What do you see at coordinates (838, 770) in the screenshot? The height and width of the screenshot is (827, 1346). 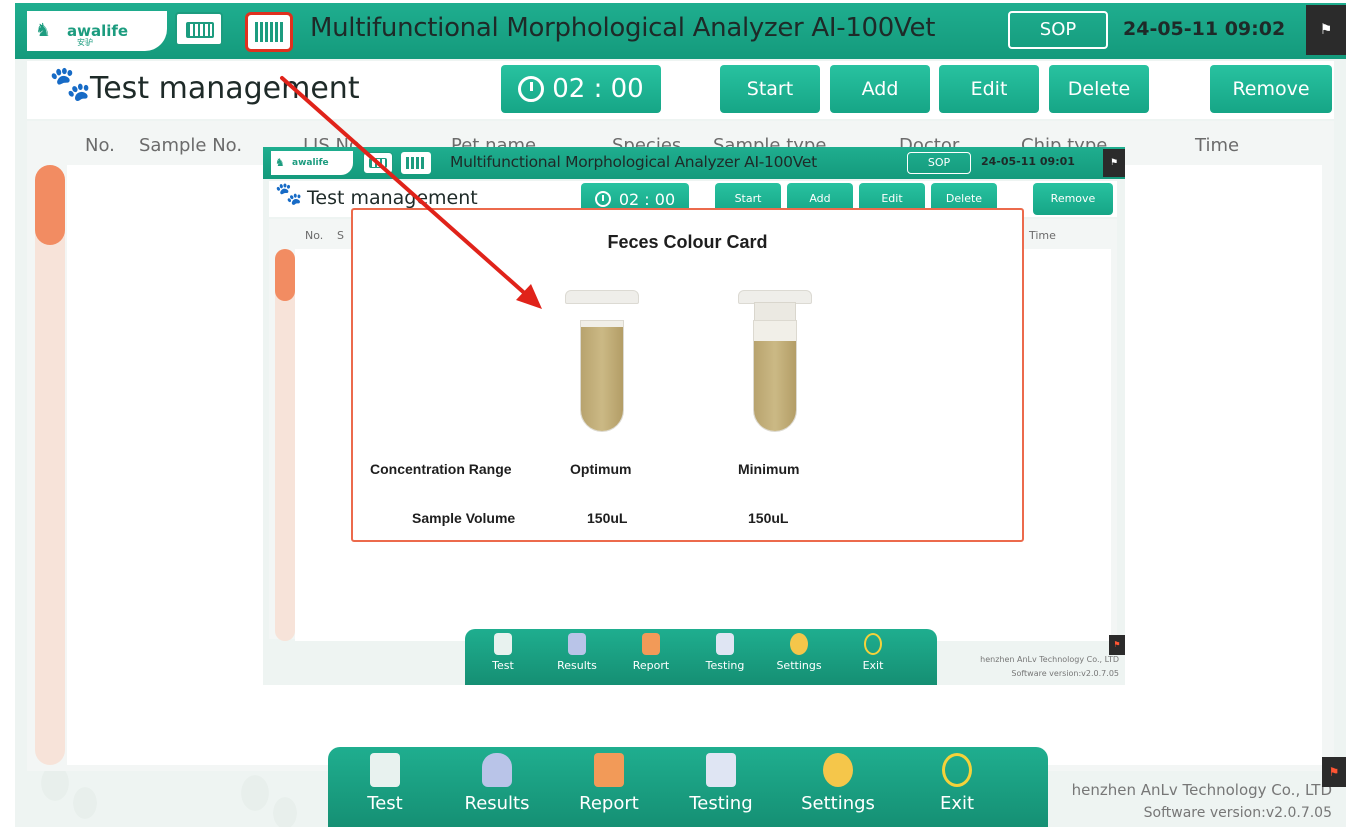 I see `settings-icon` at bounding box center [838, 770].